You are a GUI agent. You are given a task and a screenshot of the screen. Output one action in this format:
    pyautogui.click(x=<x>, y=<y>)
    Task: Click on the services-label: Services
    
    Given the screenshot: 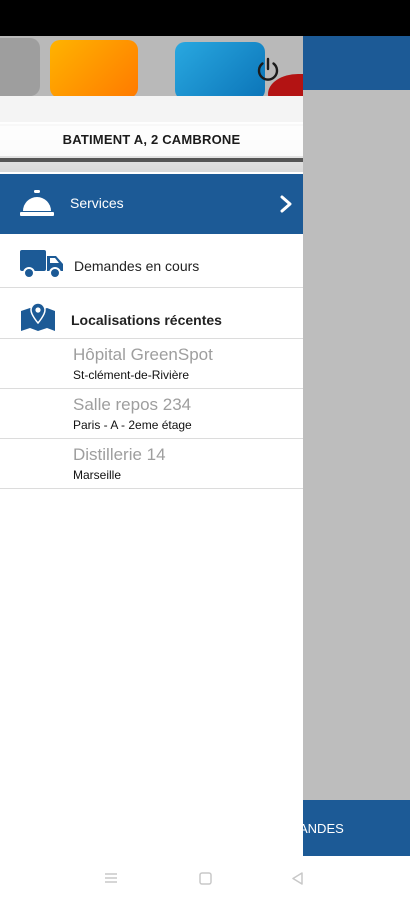 What is the action you would take?
    pyautogui.click(x=97, y=203)
    